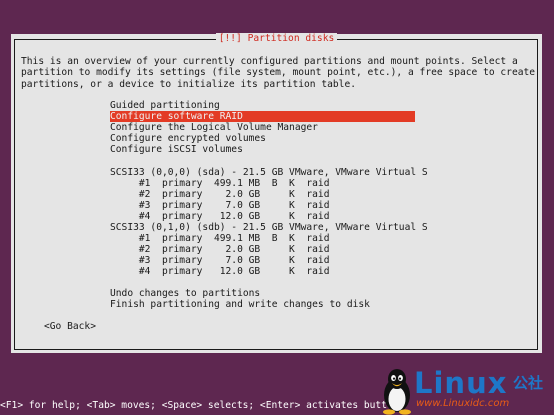  Describe the element at coordinates (461, 383) in the screenshot. I see `watermark-word: Linux` at that location.